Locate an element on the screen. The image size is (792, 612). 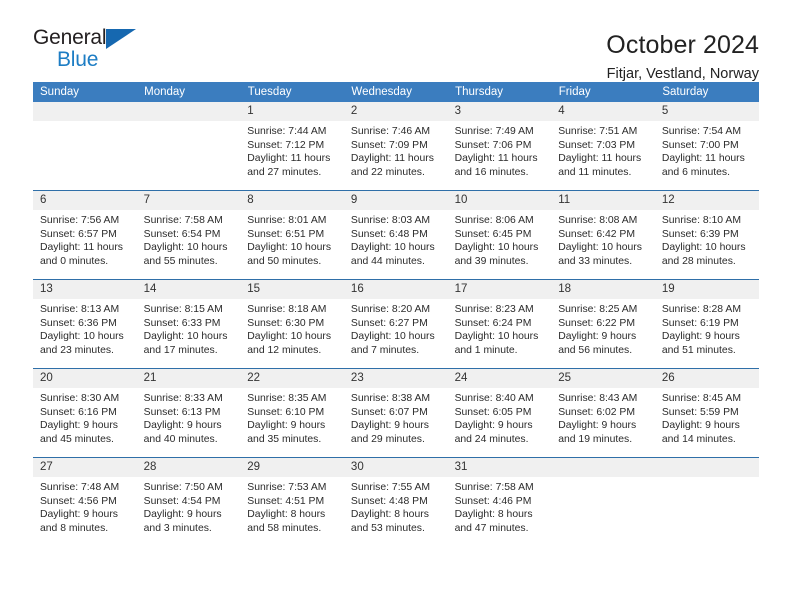
daylight-text-line1: Daylight: 8 hours is located at coordinates (286, 515).